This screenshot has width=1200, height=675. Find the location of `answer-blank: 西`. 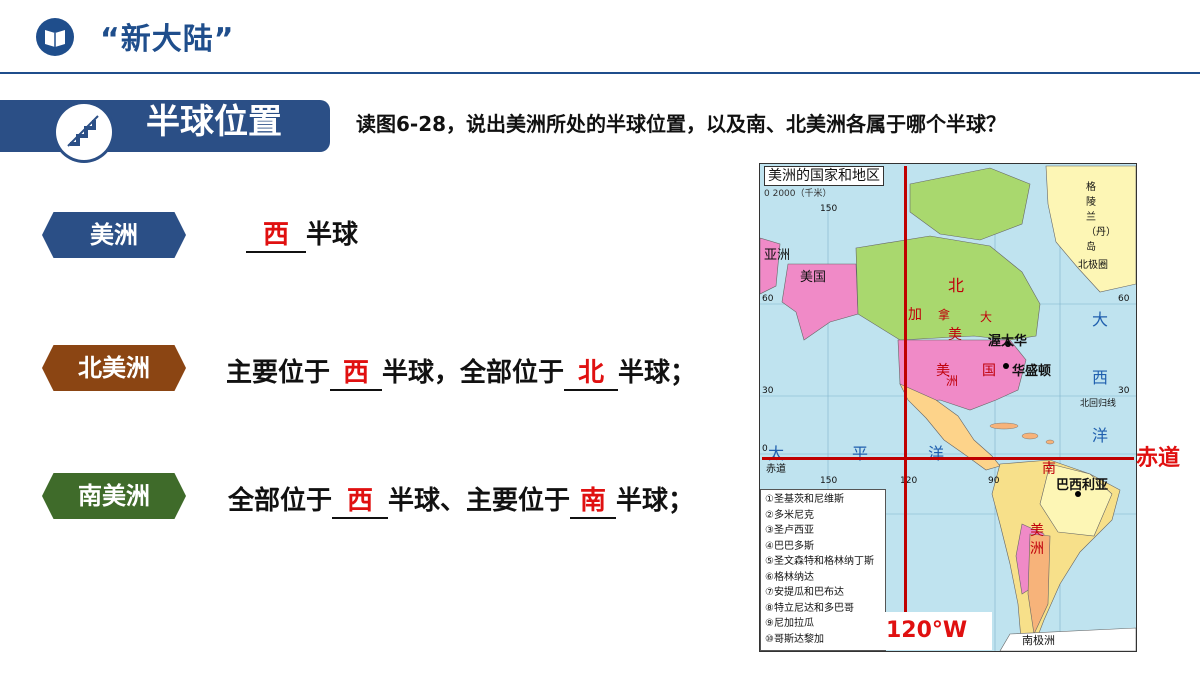

answer-blank: 西 is located at coordinates (276, 233).